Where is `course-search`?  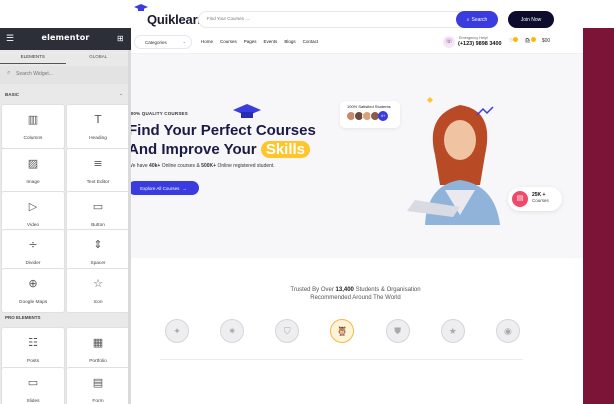 course-search is located at coordinates (348, 19).